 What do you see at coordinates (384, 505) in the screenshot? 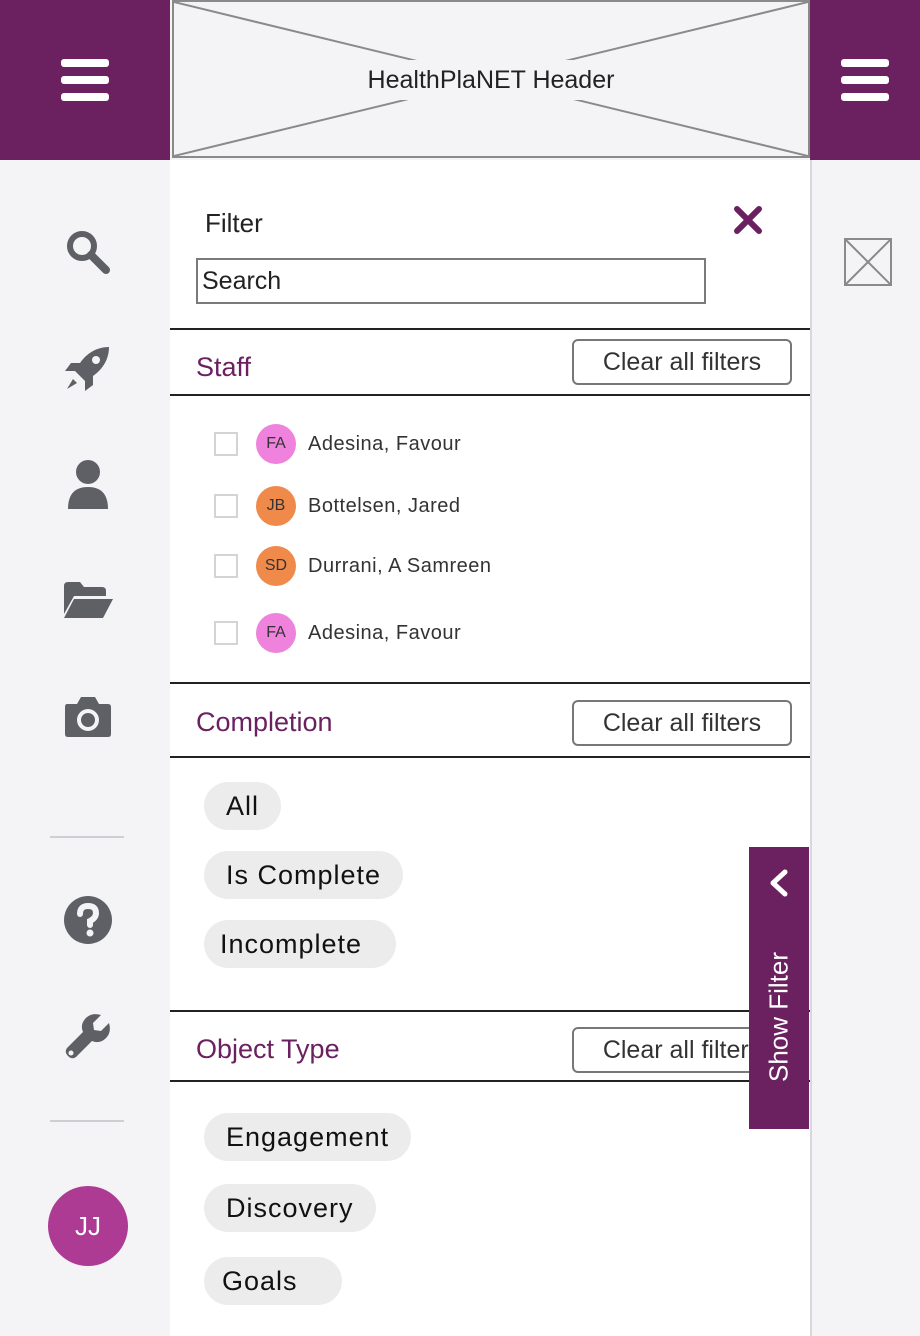
I see `staff-name: Bottelsen, Jared` at bounding box center [384, 505].